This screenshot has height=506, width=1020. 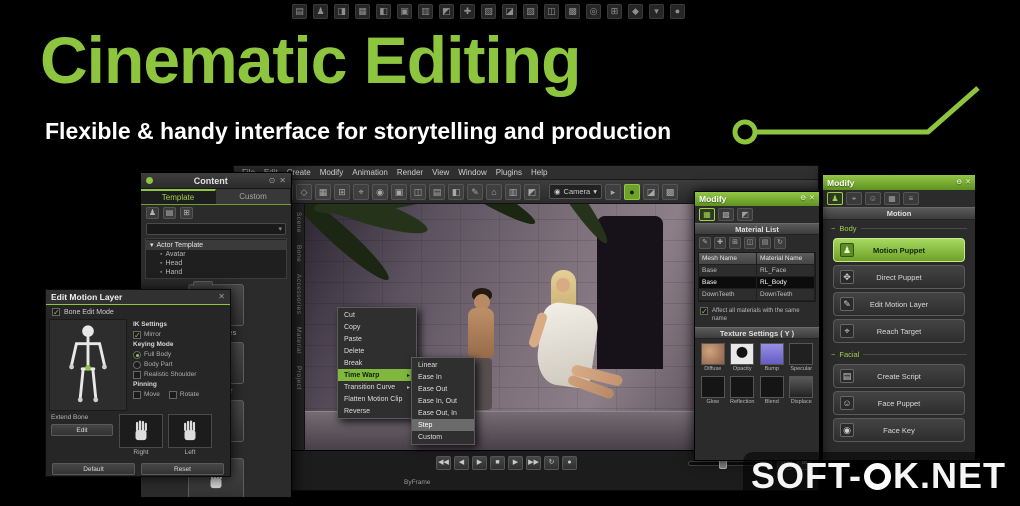 I want to click on texture-slot-displace: Displace, so click(x=802, y=390).